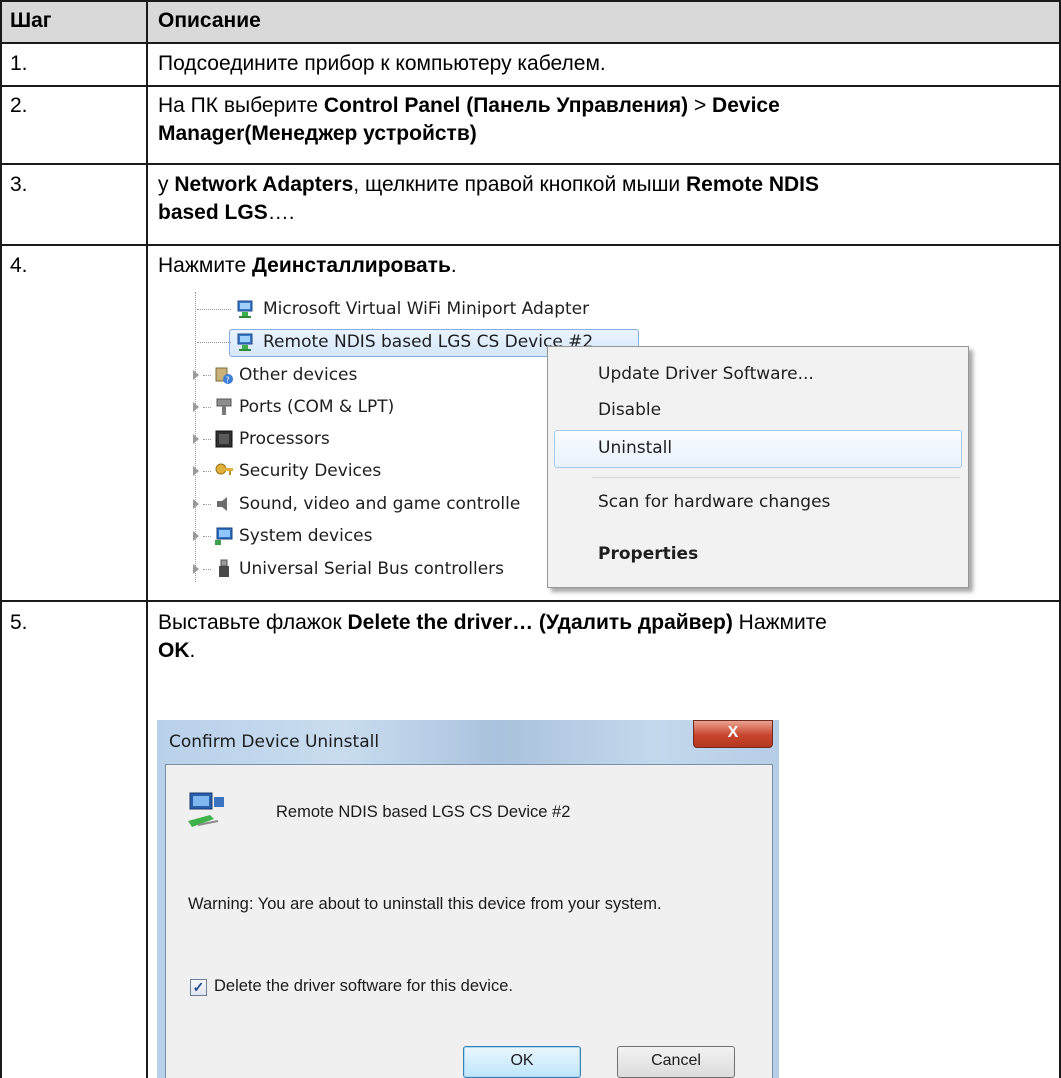 The width and height of the screenshot is (1061, 1078). Describe the element at coordinates (635, 448) in the screenshot. I see `menu-item-uninstall: Uninstall` at that location.